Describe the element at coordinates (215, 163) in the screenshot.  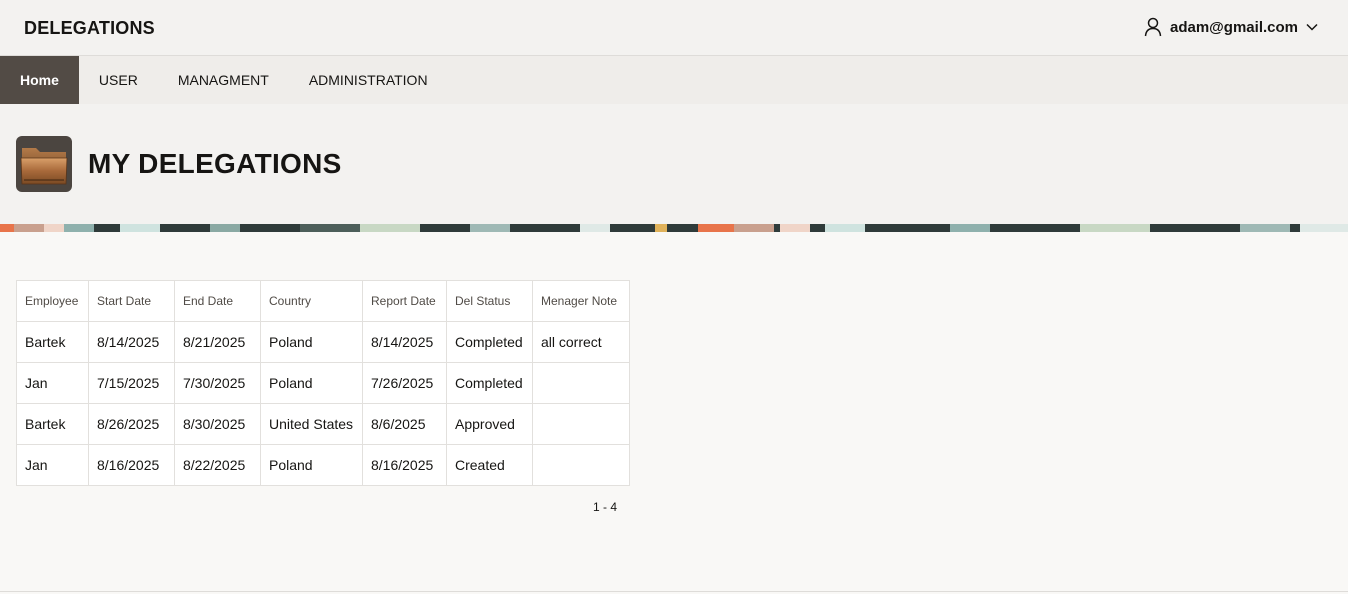
I see `page-title: MY DELEGATIONS` at that location.